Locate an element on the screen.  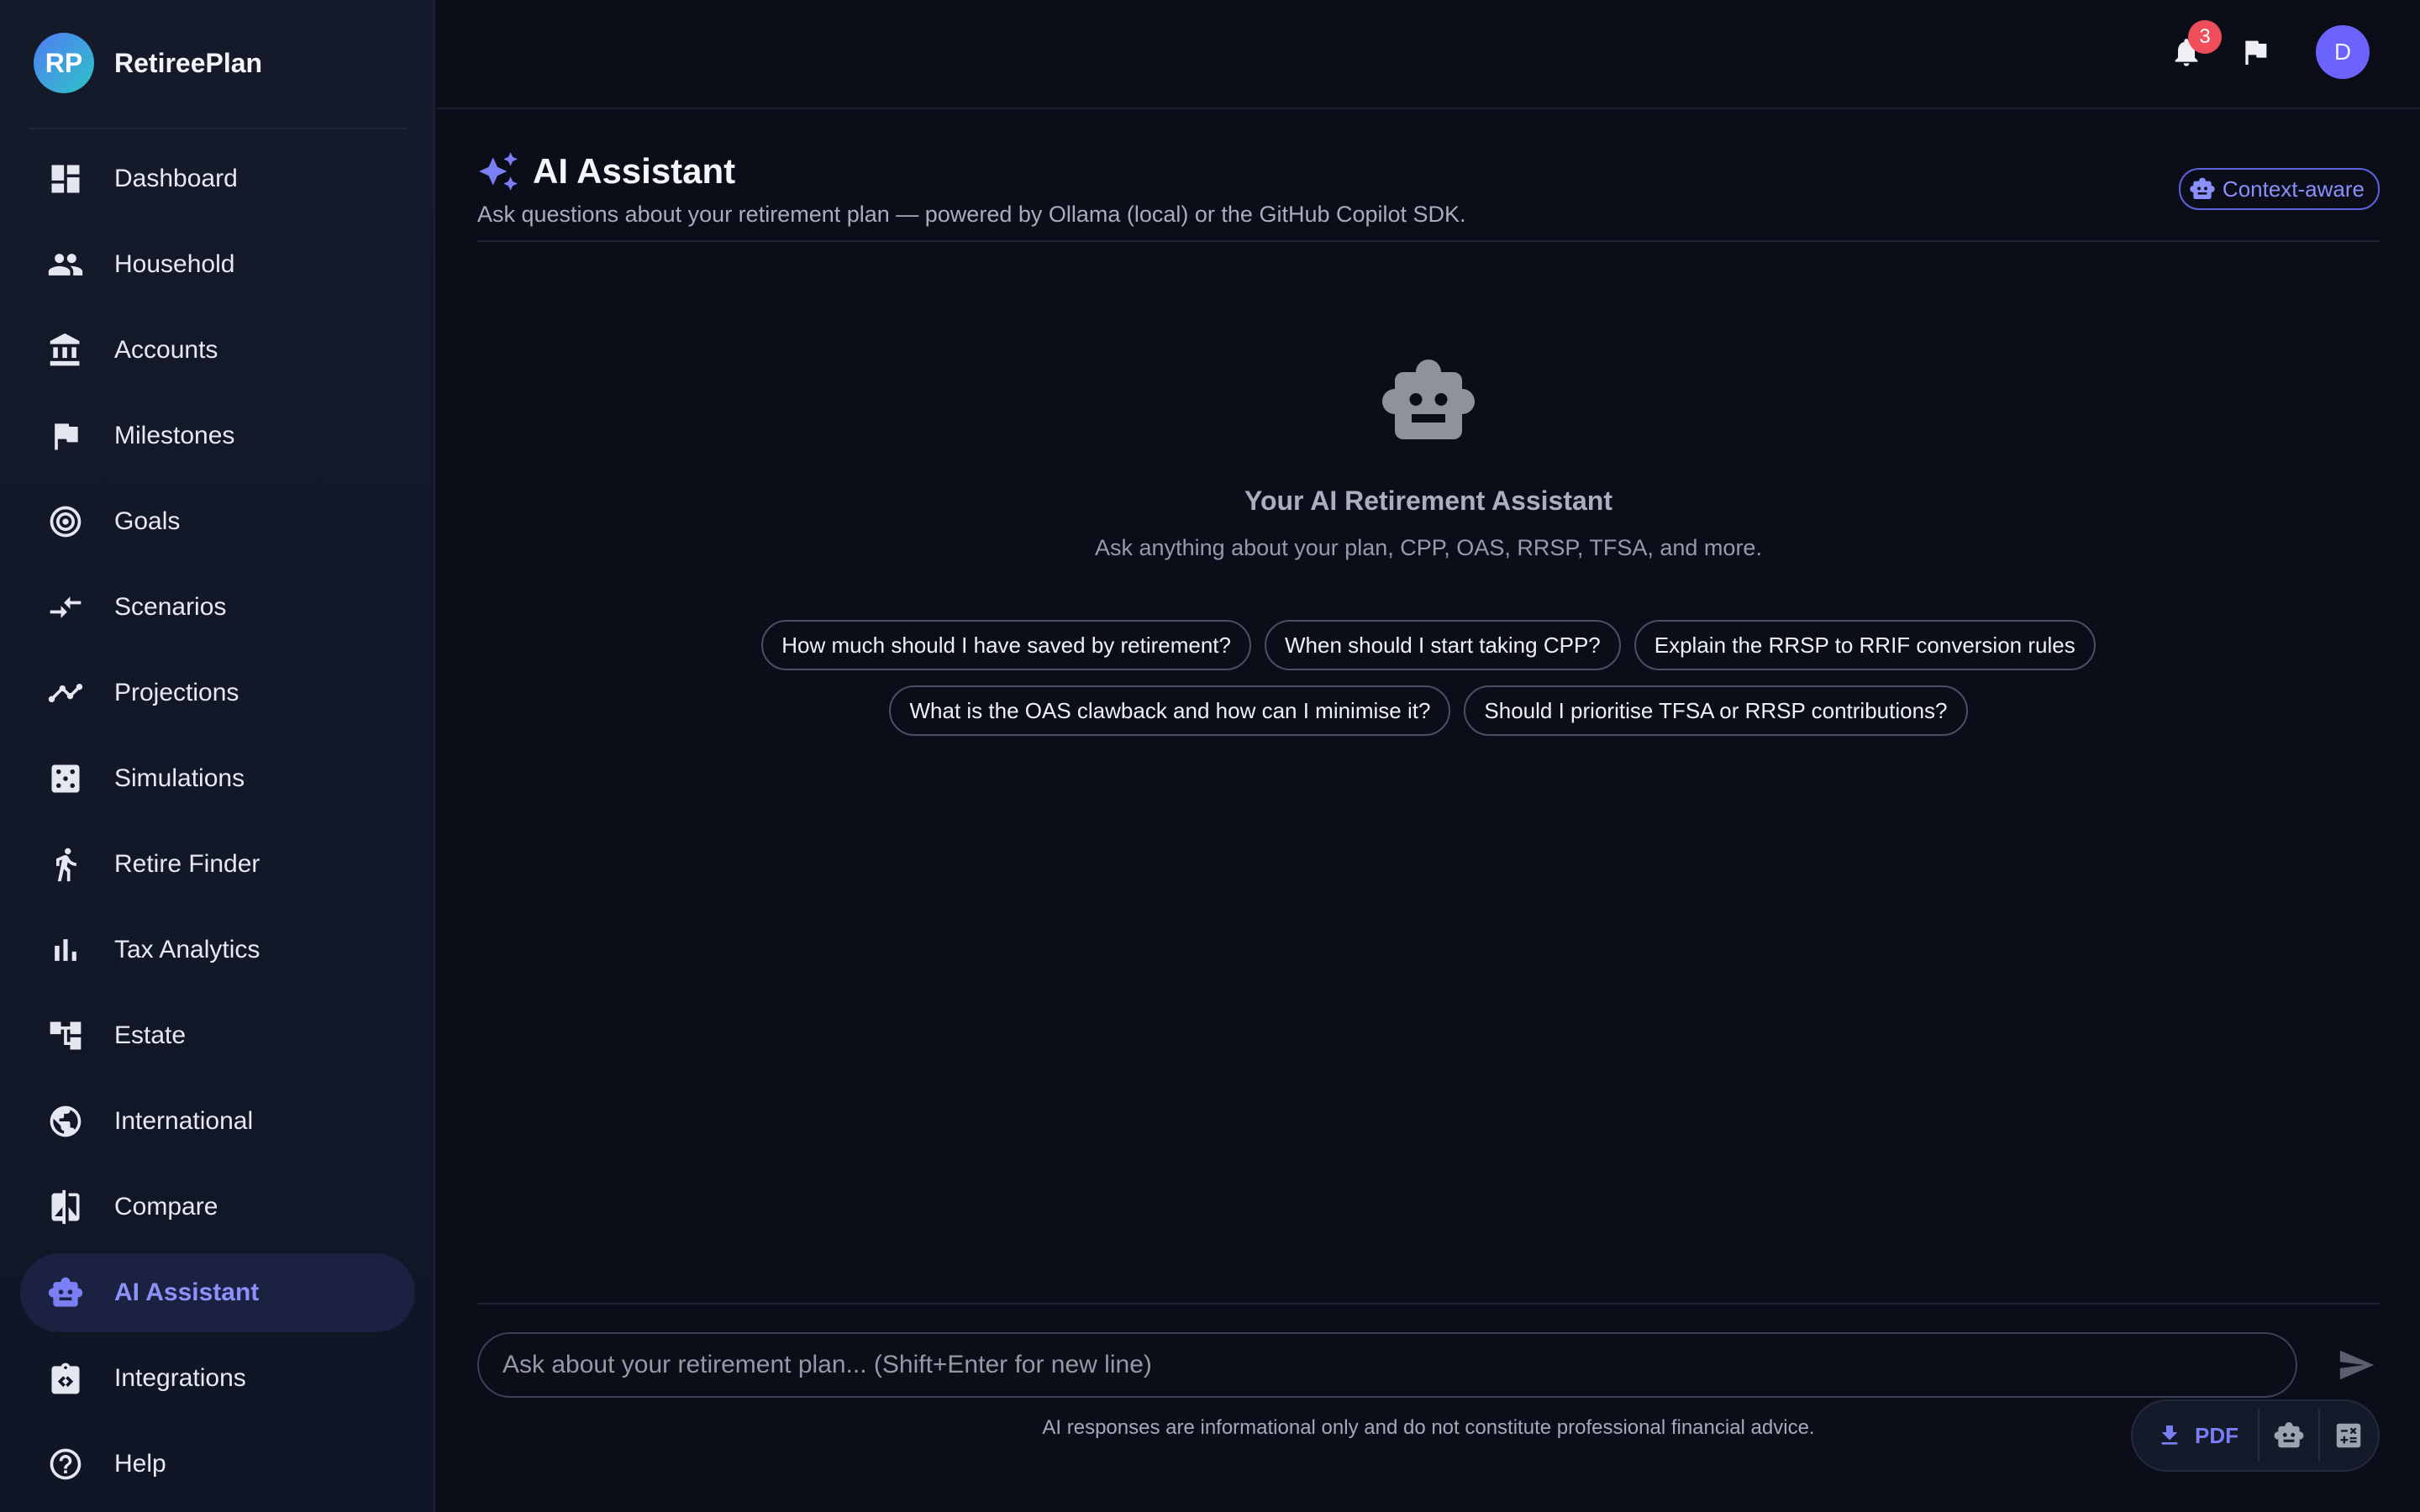
sidebar-item-milestones: Milestones is located at coordinates (218, 435).